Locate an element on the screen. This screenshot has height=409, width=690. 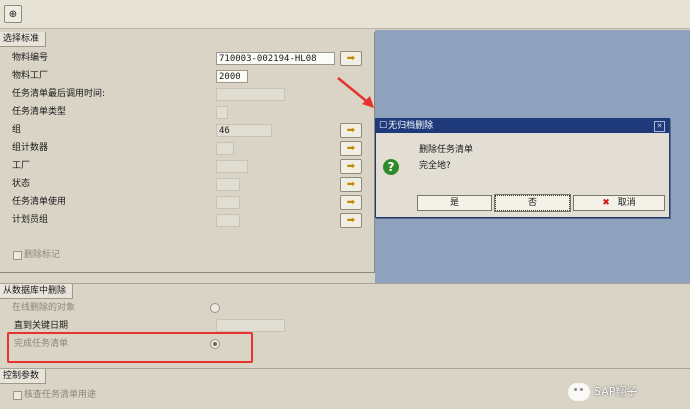
online-delete-label: 在线删除的对象 is located at coordinates (44, 308).